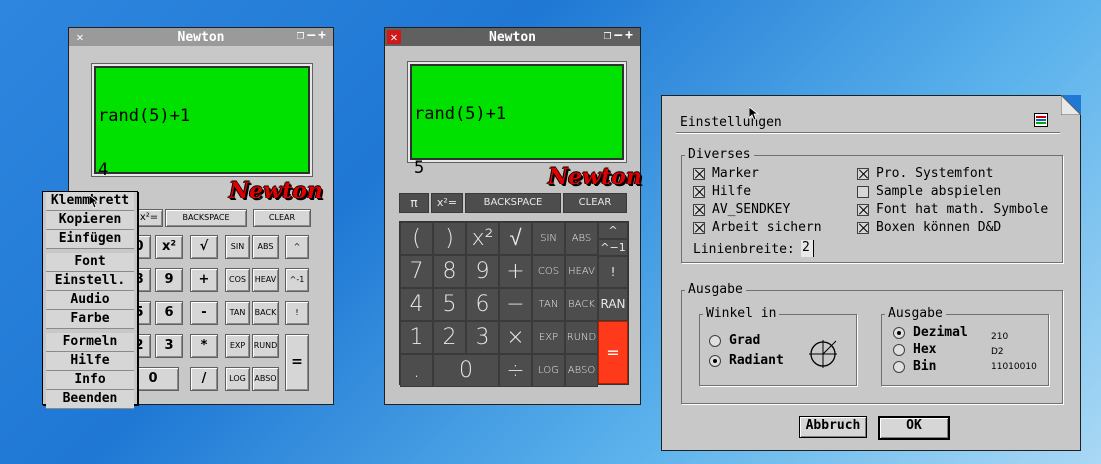 The height and width of the screenshot is (464, 1101). What do you see at coordinates (416, 337) in the screenshot?
I see `calc-button: 1` at bounding box center [416, 337].